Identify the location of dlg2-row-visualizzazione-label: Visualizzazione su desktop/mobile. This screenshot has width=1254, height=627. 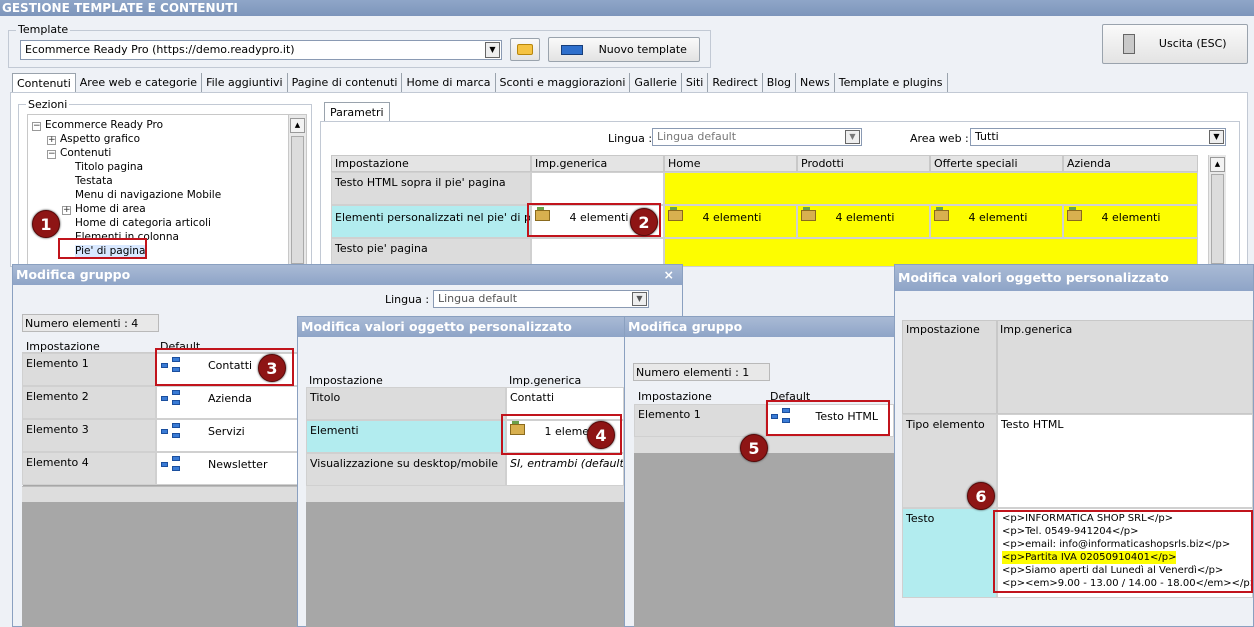
(406, 469).